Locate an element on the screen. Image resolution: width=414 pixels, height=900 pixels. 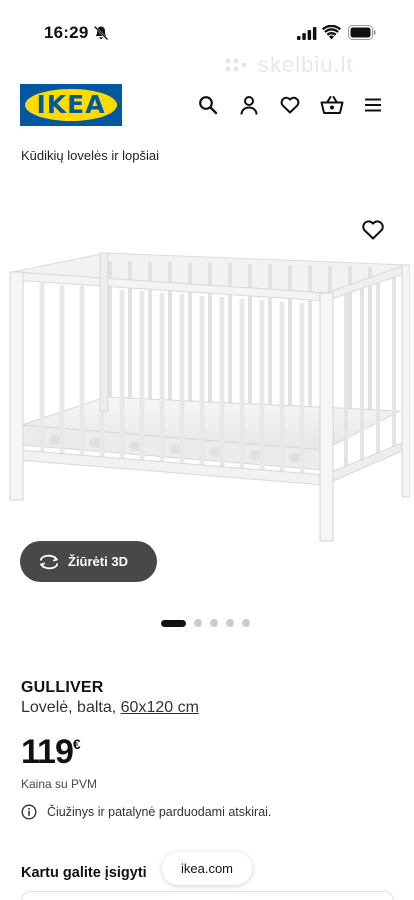
favourites-icon is located at coordinates (290, 105).